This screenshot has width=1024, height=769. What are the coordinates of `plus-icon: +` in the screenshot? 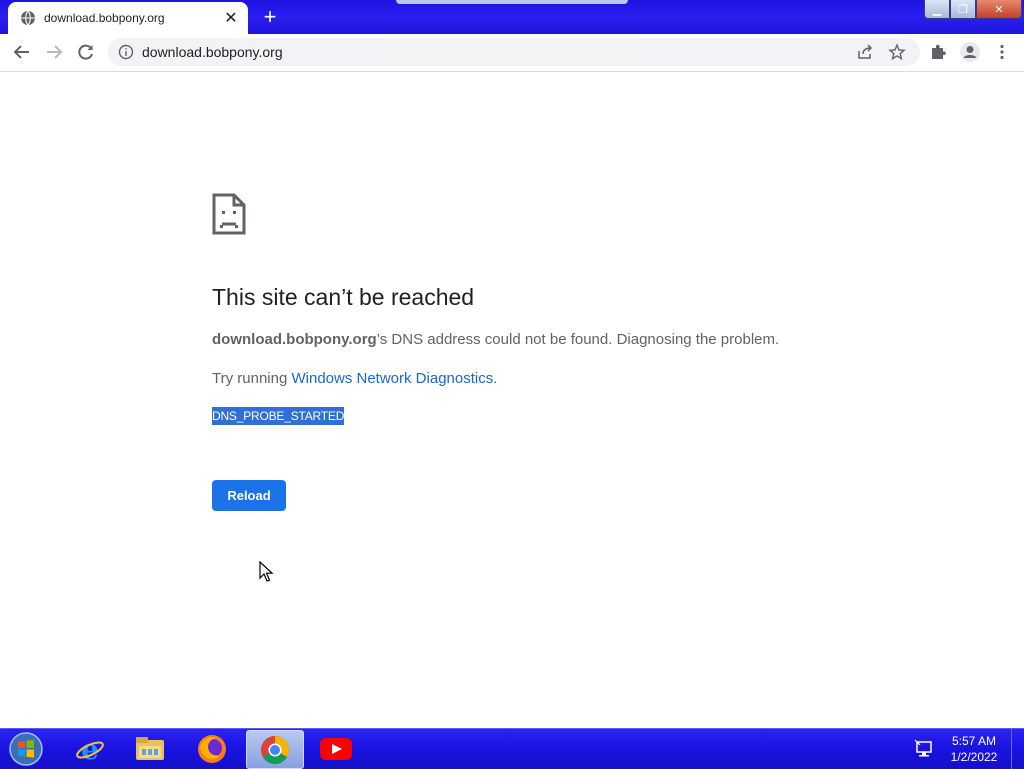 It's located at (270, 16).